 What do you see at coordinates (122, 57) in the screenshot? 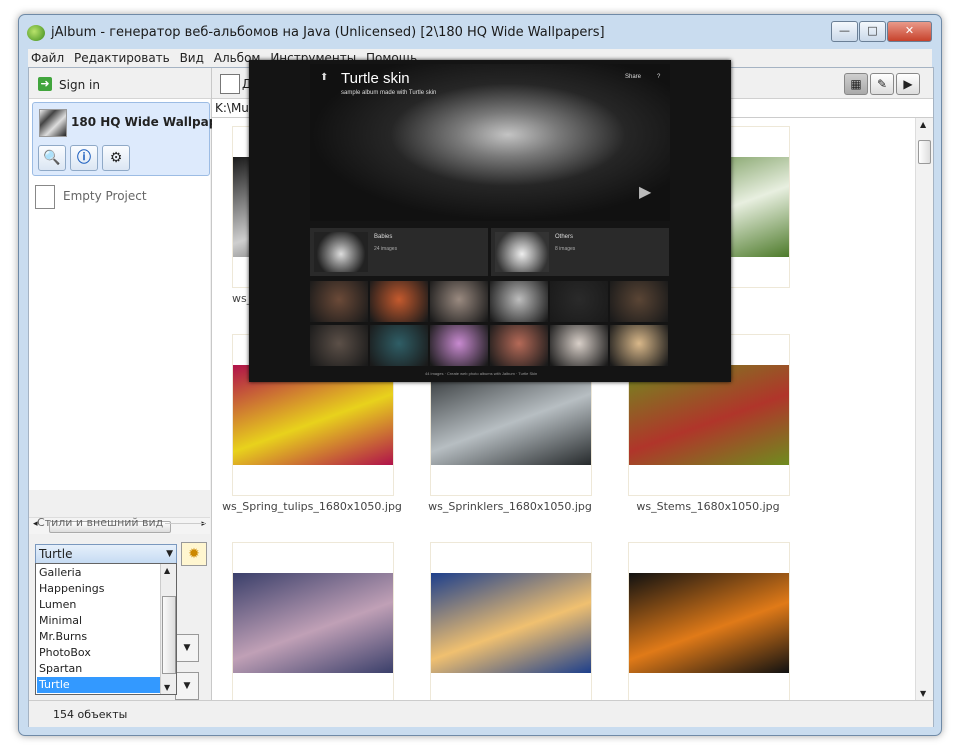
I see `menu-edit: Редактировать` at bounding box center [122, 57].